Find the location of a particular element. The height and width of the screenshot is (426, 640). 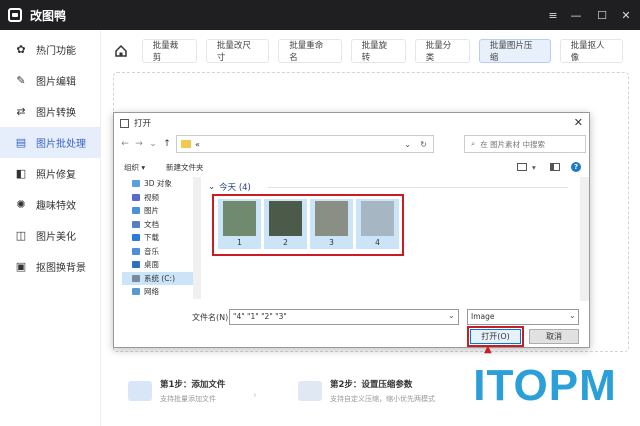

sidebar-item-label: 图片转换 is located at coordinates (56, 113).